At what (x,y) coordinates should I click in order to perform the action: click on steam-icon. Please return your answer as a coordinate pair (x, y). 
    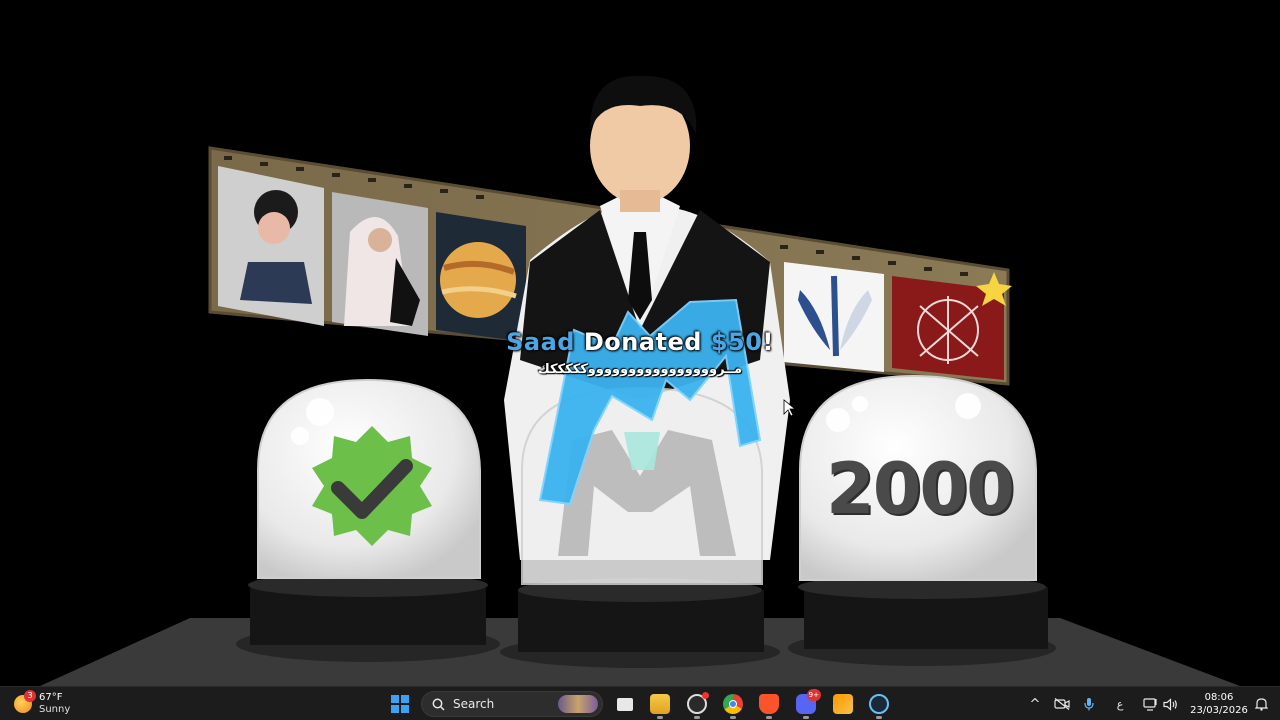
    Looking at the image, I should click on (879, 704).